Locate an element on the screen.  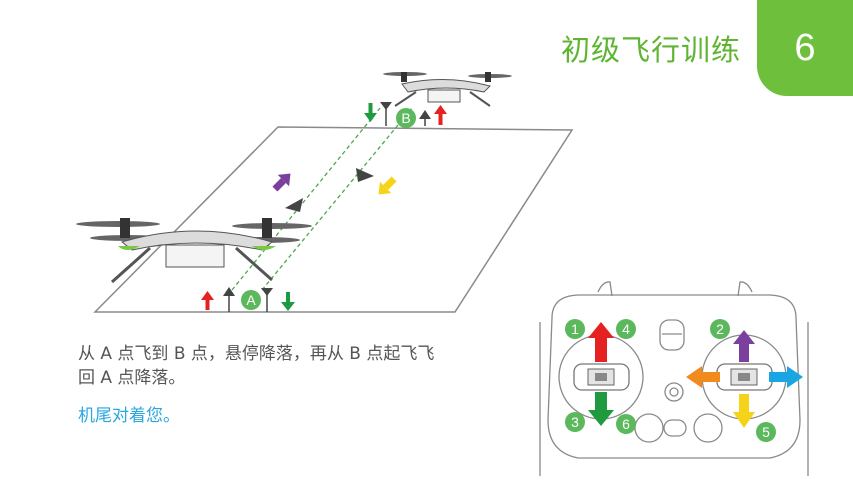
svg-text: 2 is located at coordinates (720, 329).